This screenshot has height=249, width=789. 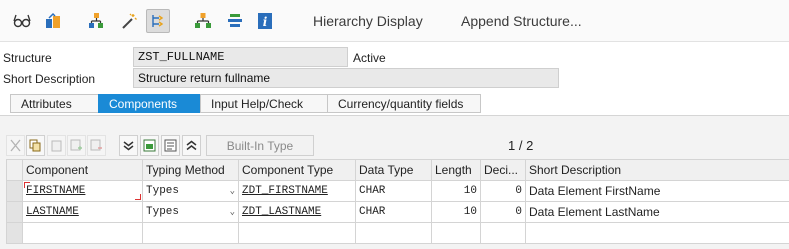 What do you see at coordinates (53, 21) in the screenshot?
I see `activate-icon` at bounding box center [53, 21].